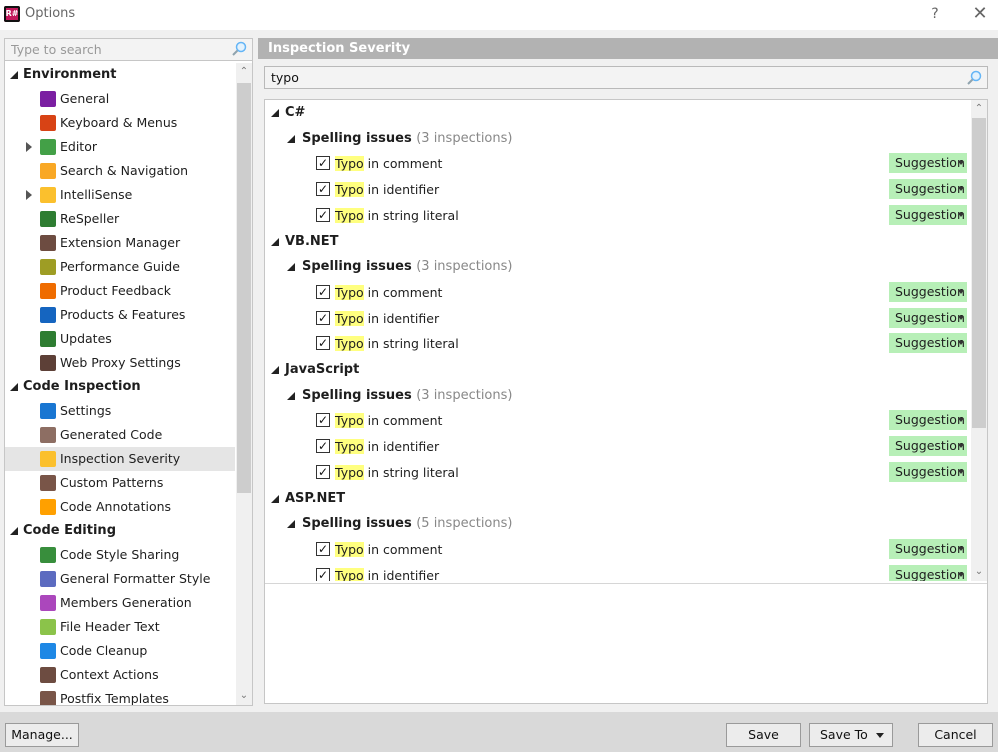 The image size is (998, 752). What do you see at coordinates (120, 315) in the screenshot?
I see `tree-item-products-features: Products & Features` at bounding box center [120, 315].